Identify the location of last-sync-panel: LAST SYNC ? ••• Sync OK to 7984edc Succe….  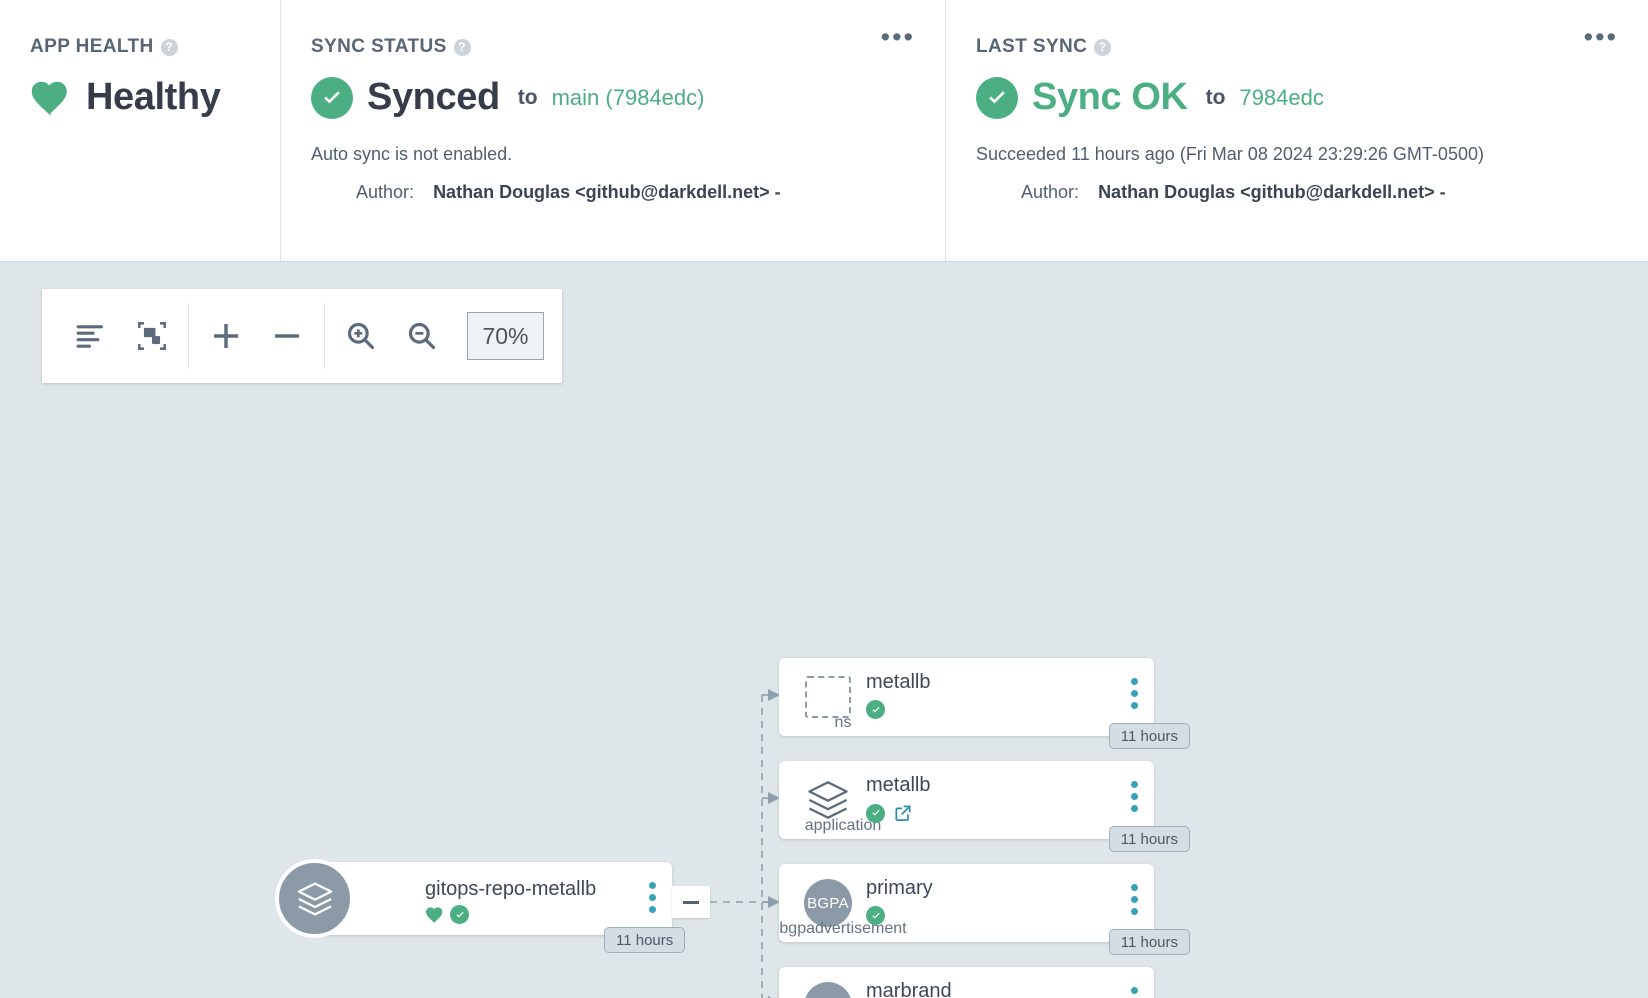
(1296, 130).